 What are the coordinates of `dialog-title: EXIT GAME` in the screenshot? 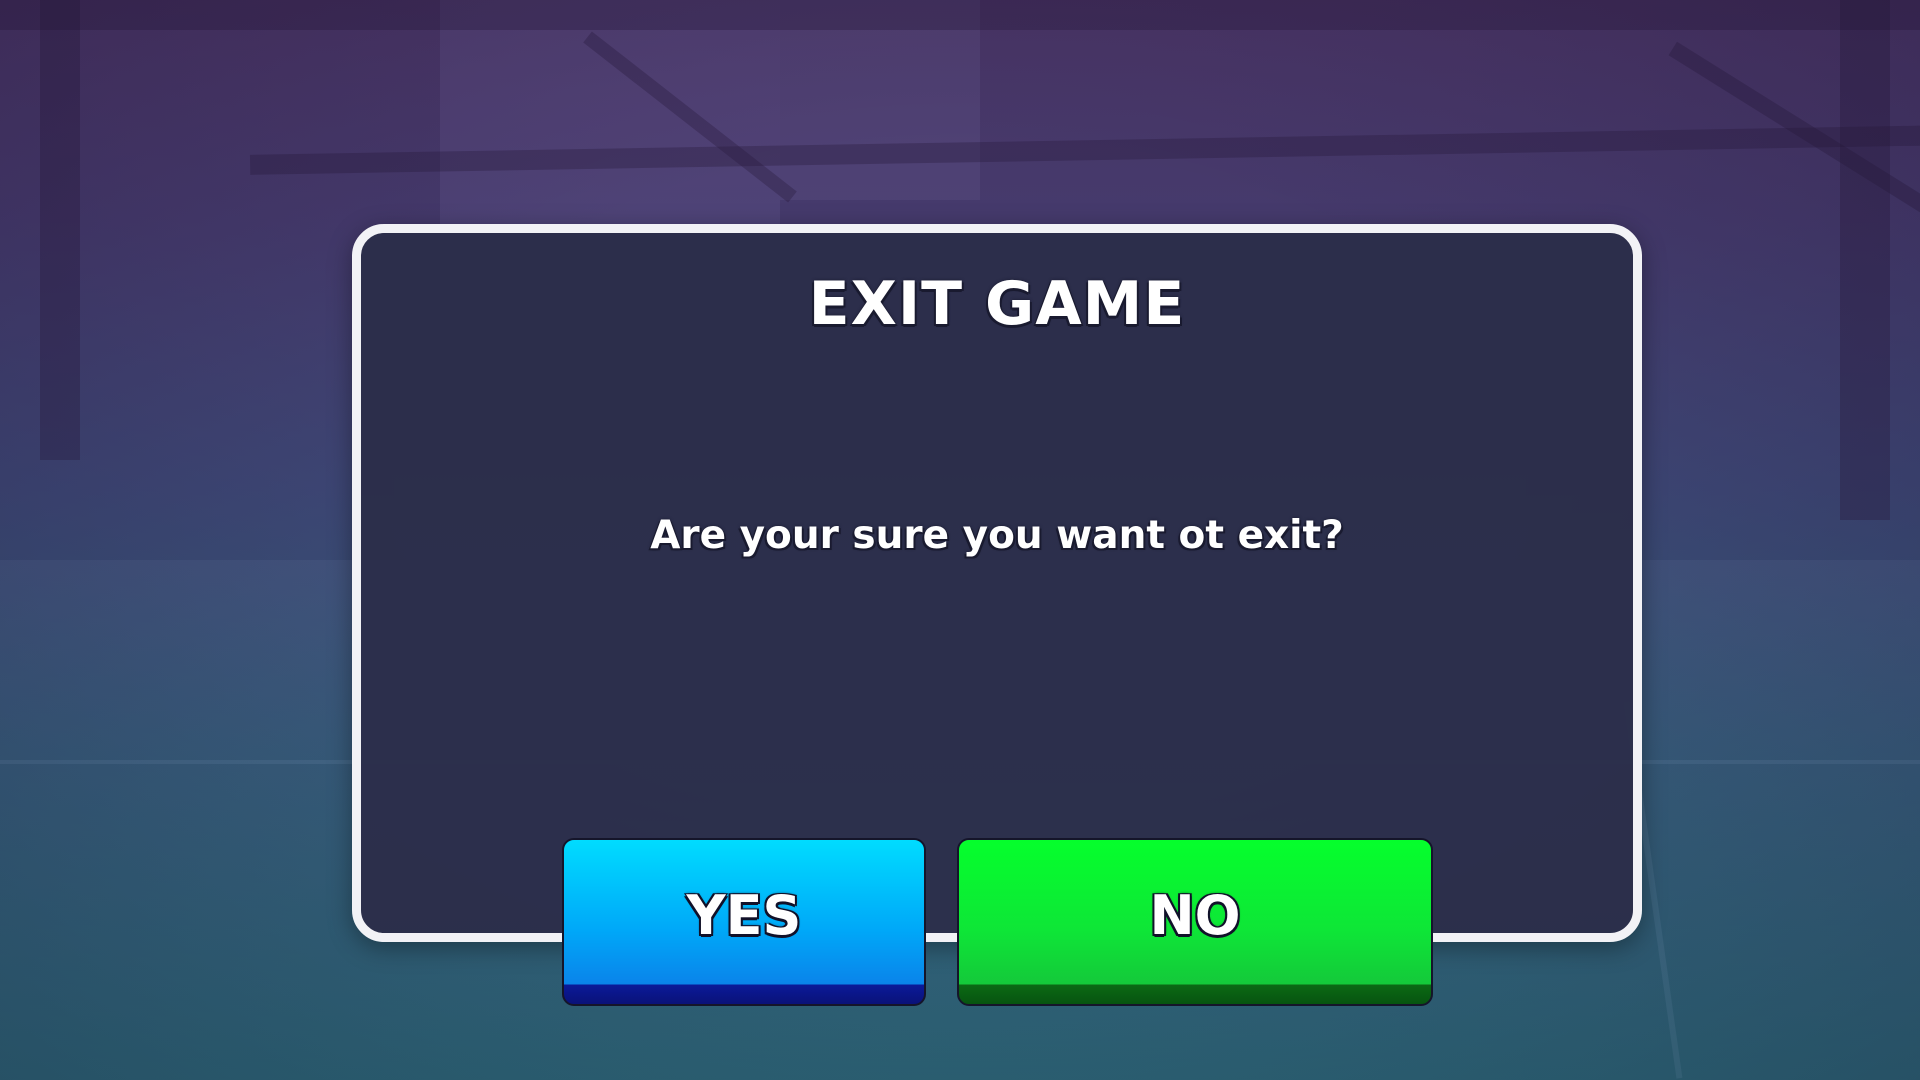 It's located at (997, 304).